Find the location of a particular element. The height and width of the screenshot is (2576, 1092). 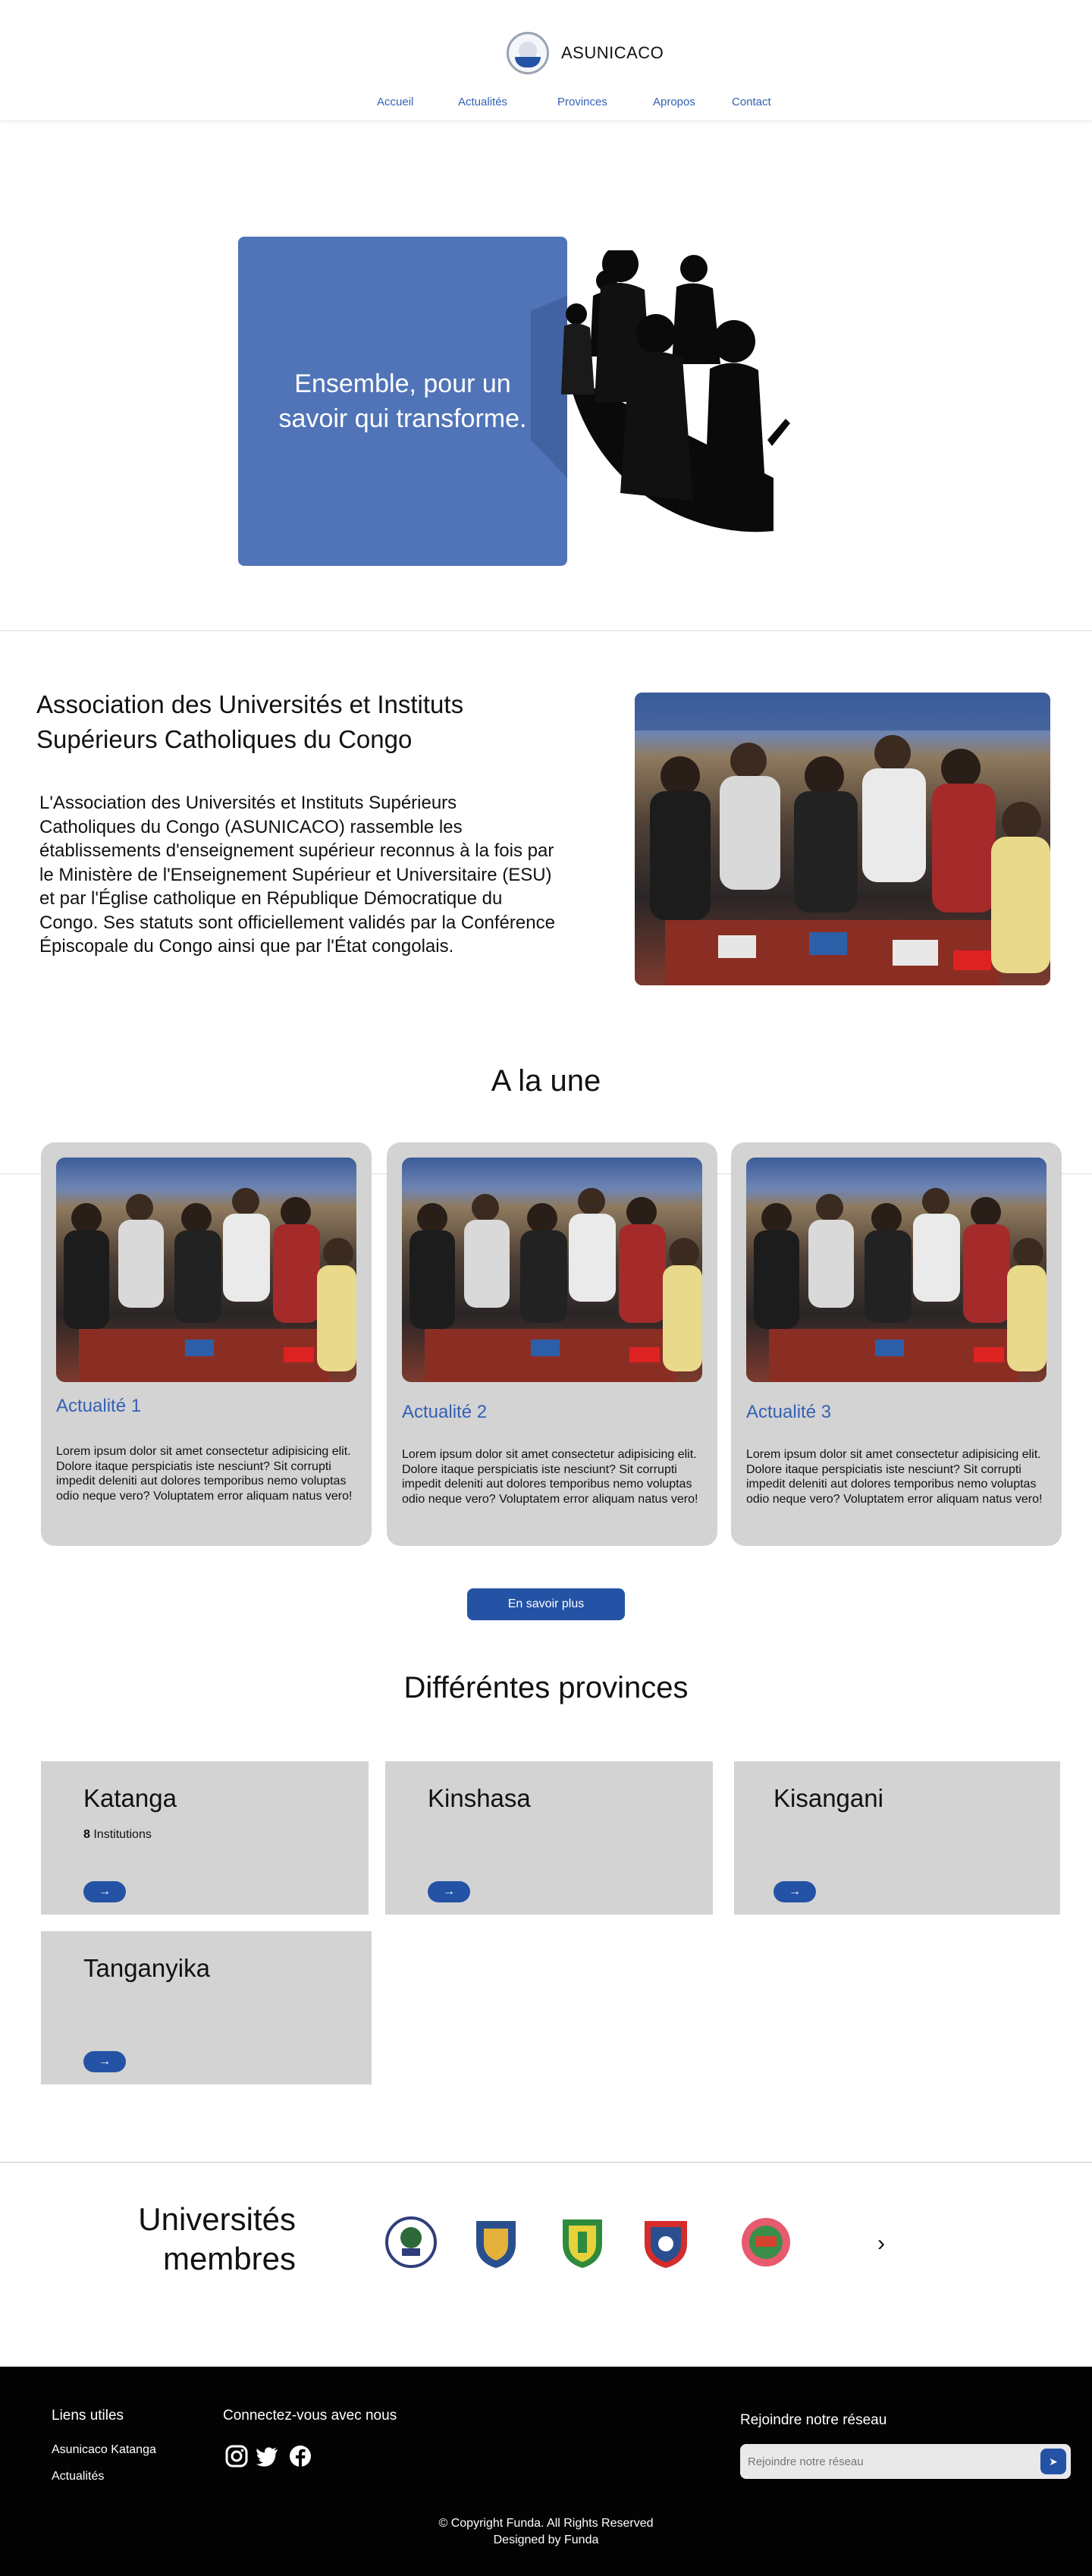

province-card-katanga: Katanga 8 Institutions → is located at coordinates (205, 1838).